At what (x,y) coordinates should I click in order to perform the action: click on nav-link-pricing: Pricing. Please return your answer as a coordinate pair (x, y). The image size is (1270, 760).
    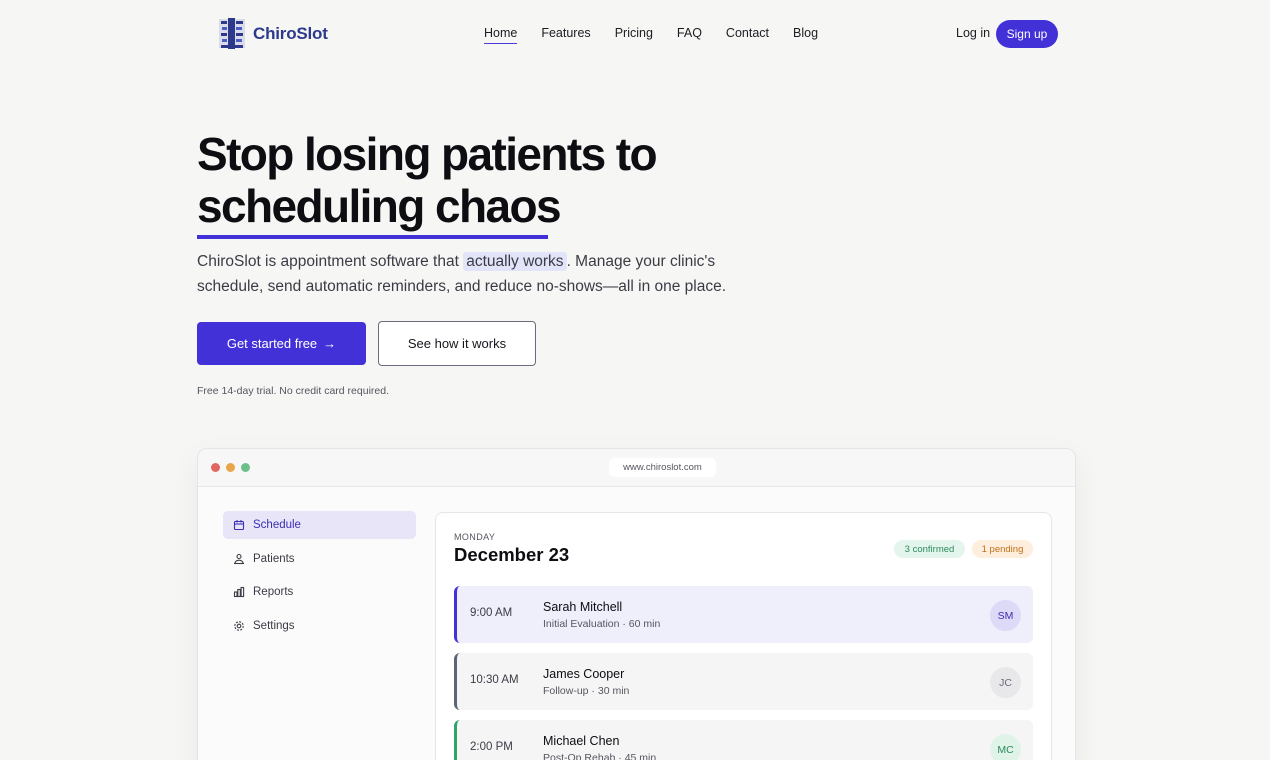
    Looking at the image, I should click on (634, 35).